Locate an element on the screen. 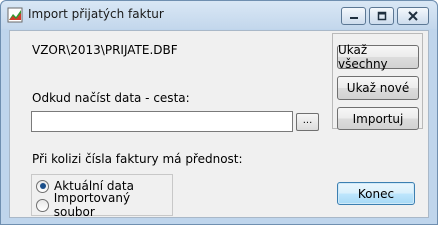 This screenshot has width=438, height=240. radio-imported-file: Importovaný soubor is located at coordinates (104, 205).